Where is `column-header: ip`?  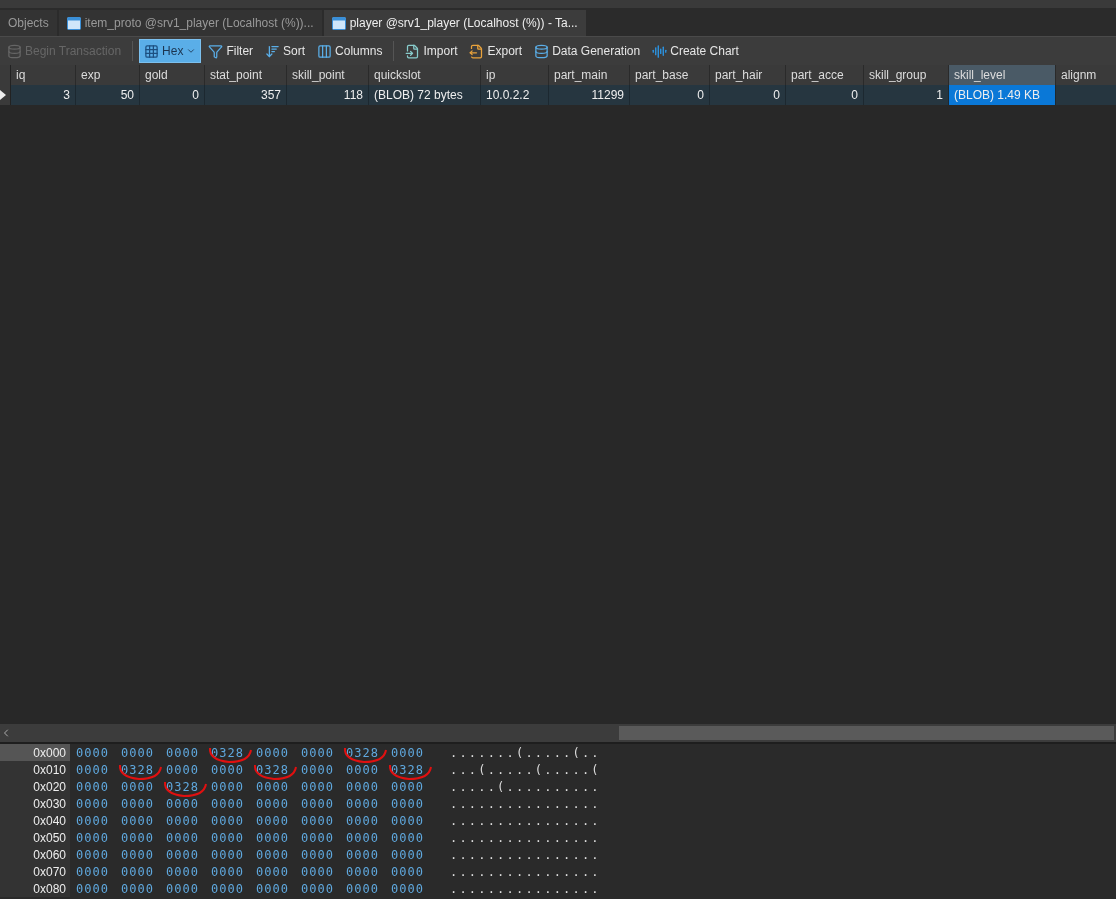
column-header: ip is located at coordinates (515, 75).